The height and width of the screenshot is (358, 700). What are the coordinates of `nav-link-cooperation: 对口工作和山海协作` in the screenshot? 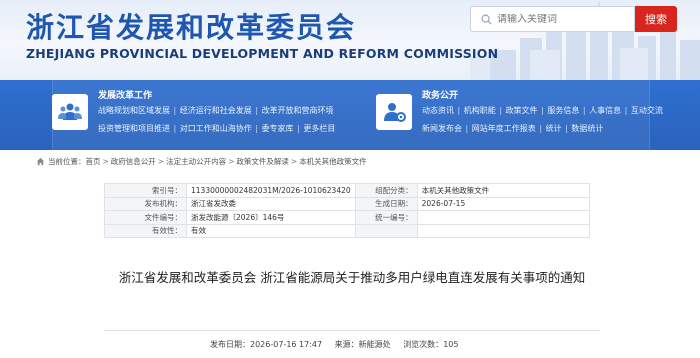 It's located at (216, 128).